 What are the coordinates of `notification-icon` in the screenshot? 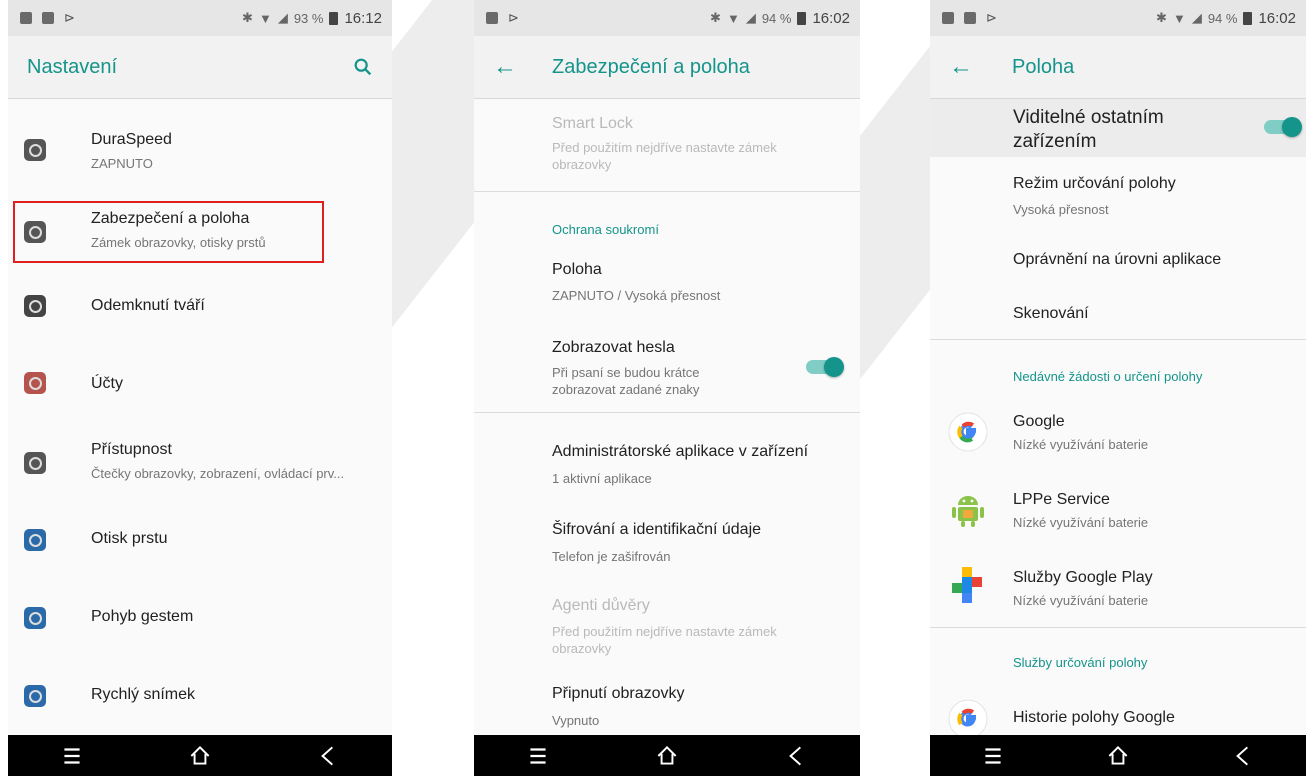 It's located at (970, 18).